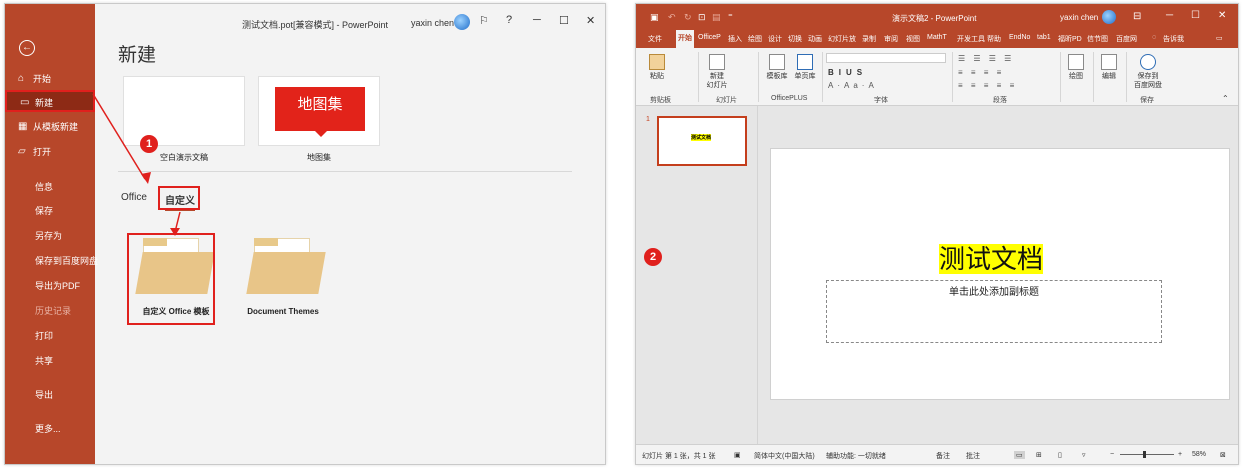 The width and height of the screenshot is (1244, 469). I want to click on tab-mathtype: MathT, so click(937, 37).